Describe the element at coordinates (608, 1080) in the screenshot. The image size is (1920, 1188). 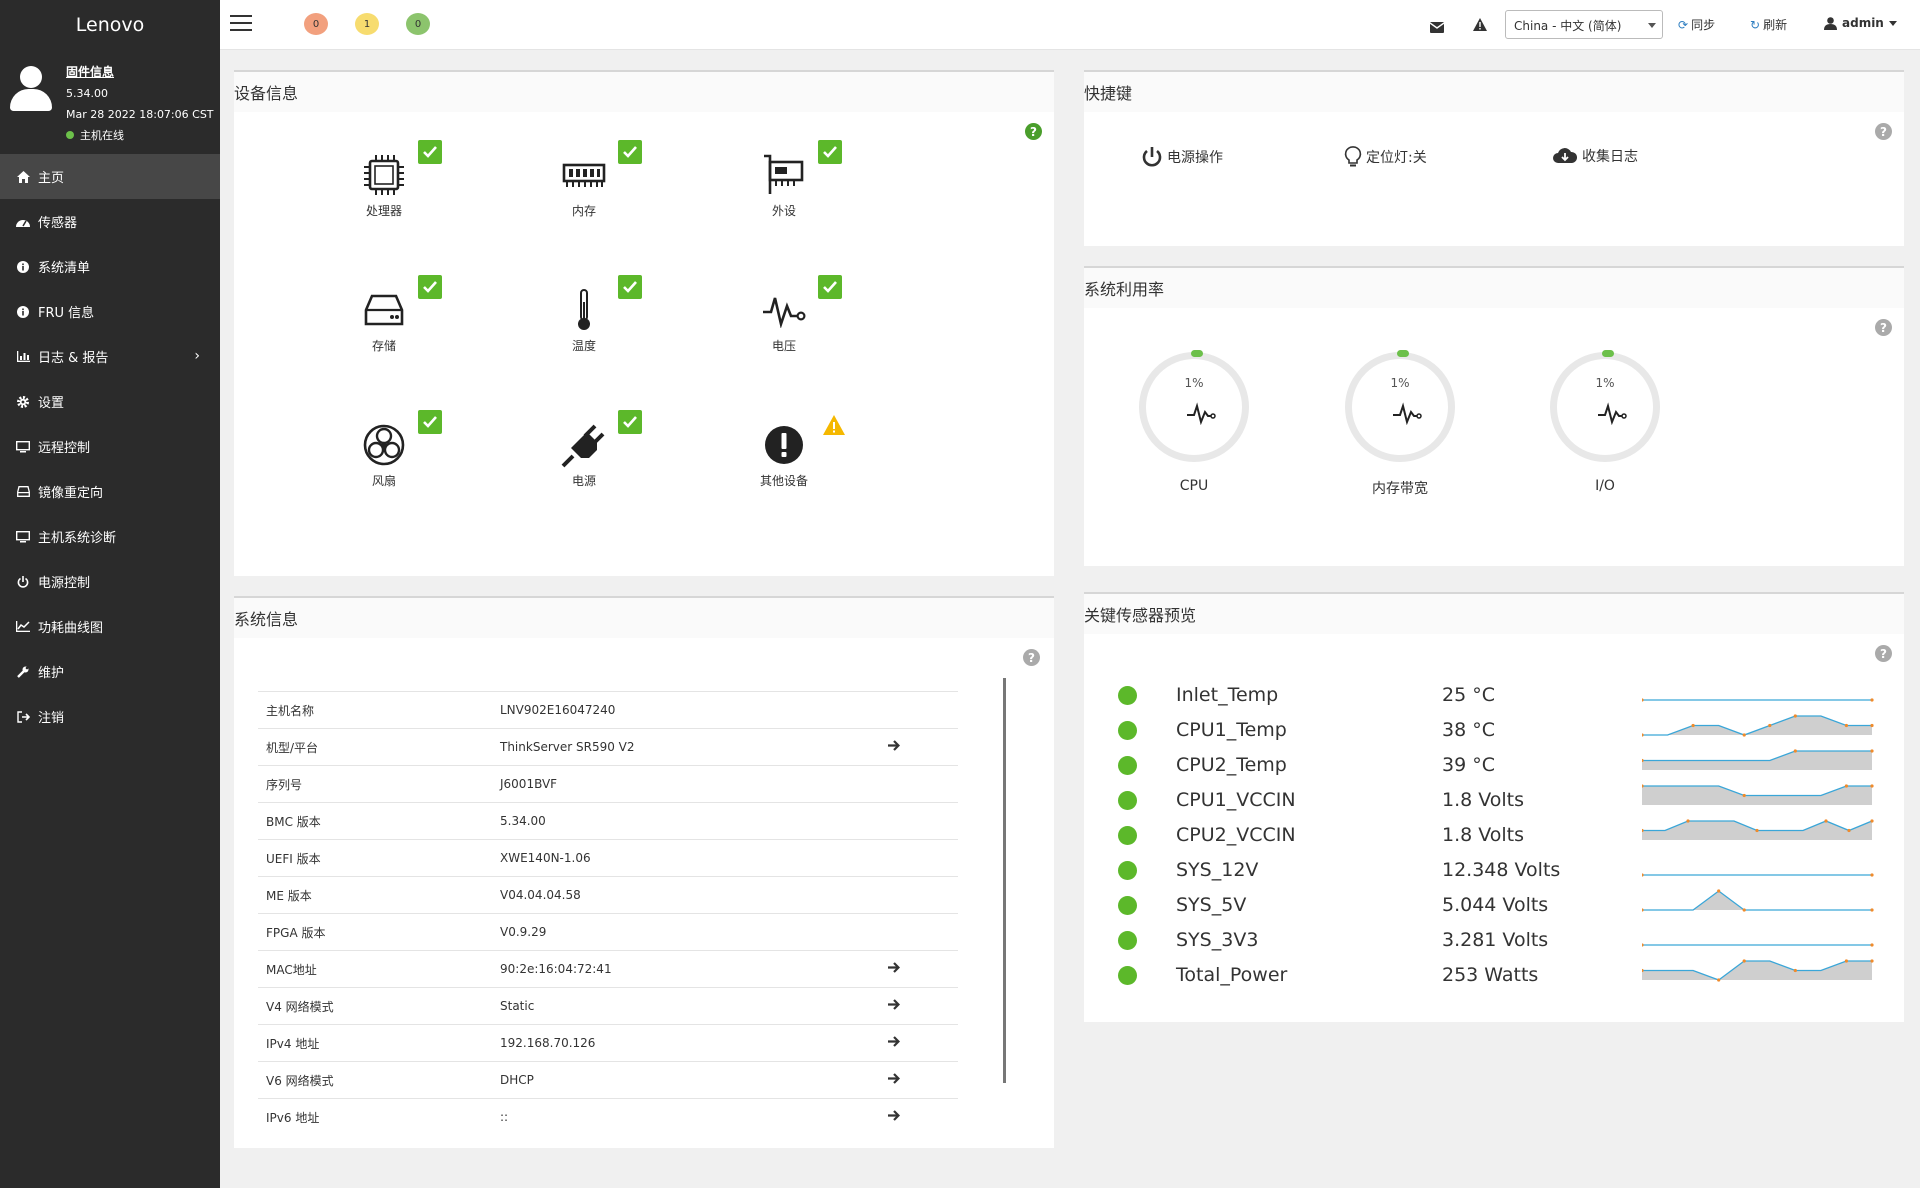
I see `table-row: V6 网络模式 DHCP` at that location.